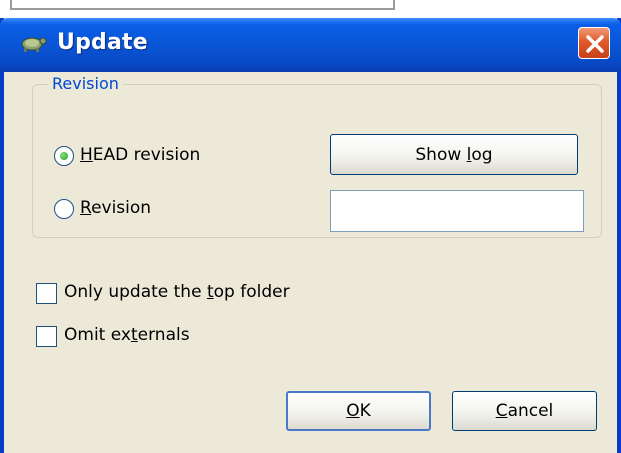 The image size is (621, 453). I want to click on title-bar: Update, so click(310, 45).